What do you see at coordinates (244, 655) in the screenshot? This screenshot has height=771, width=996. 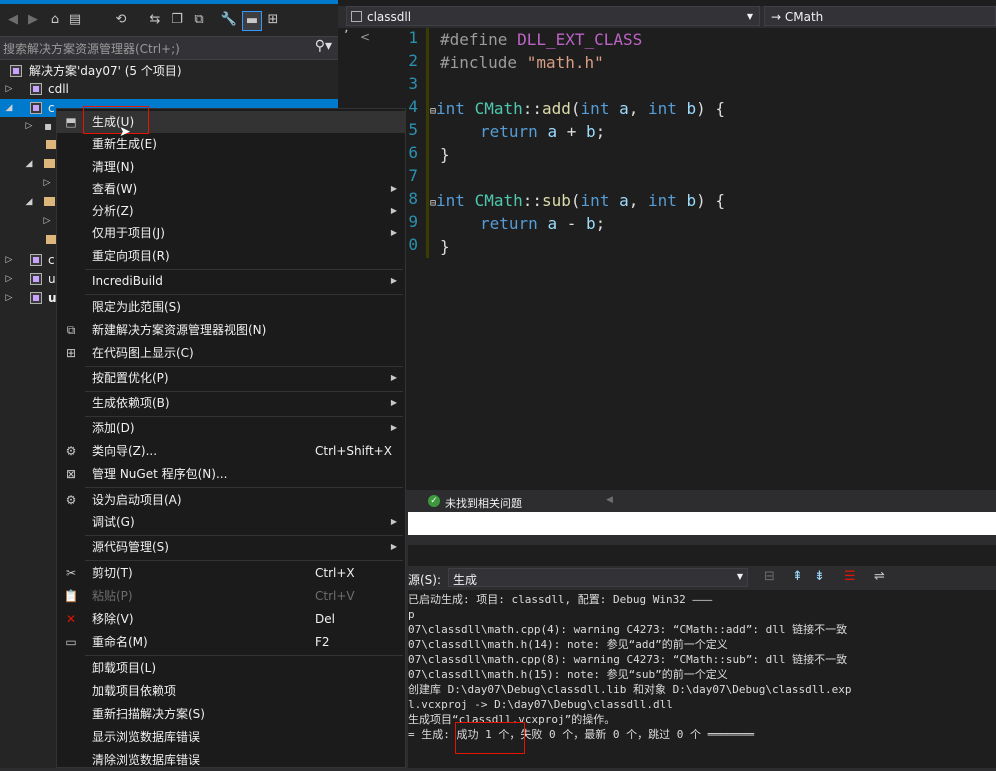 I see `menu-separator` at bounding box center [244, 655].